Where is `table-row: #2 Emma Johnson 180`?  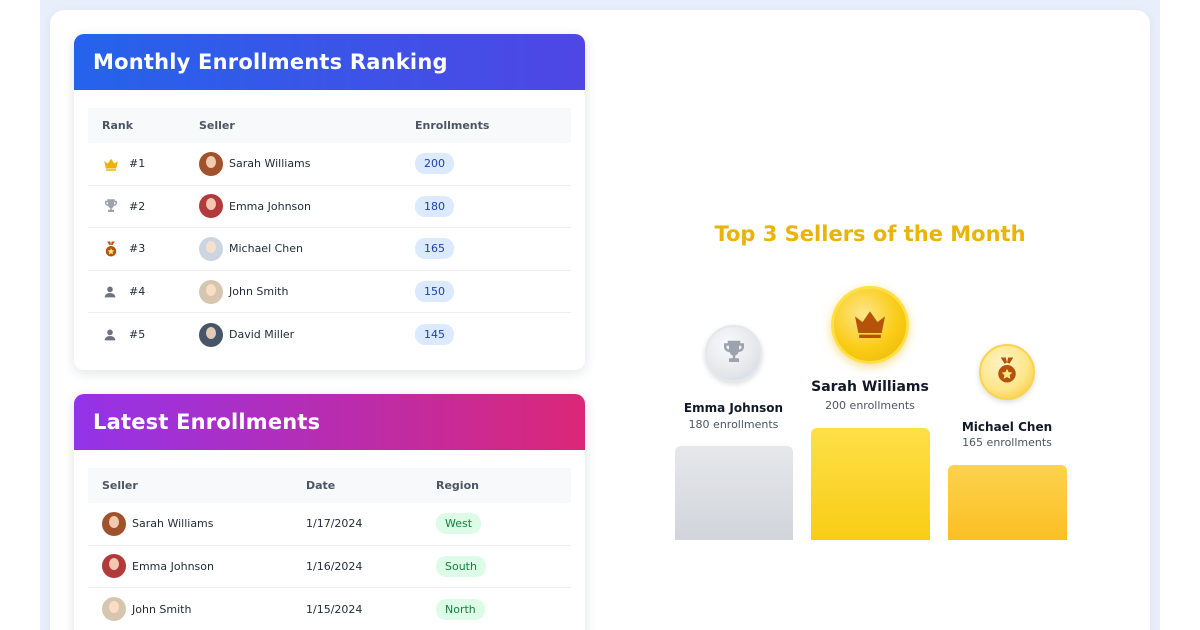
table-row: #2 Emma Johnson 180 is located at coordinates (329, 207).